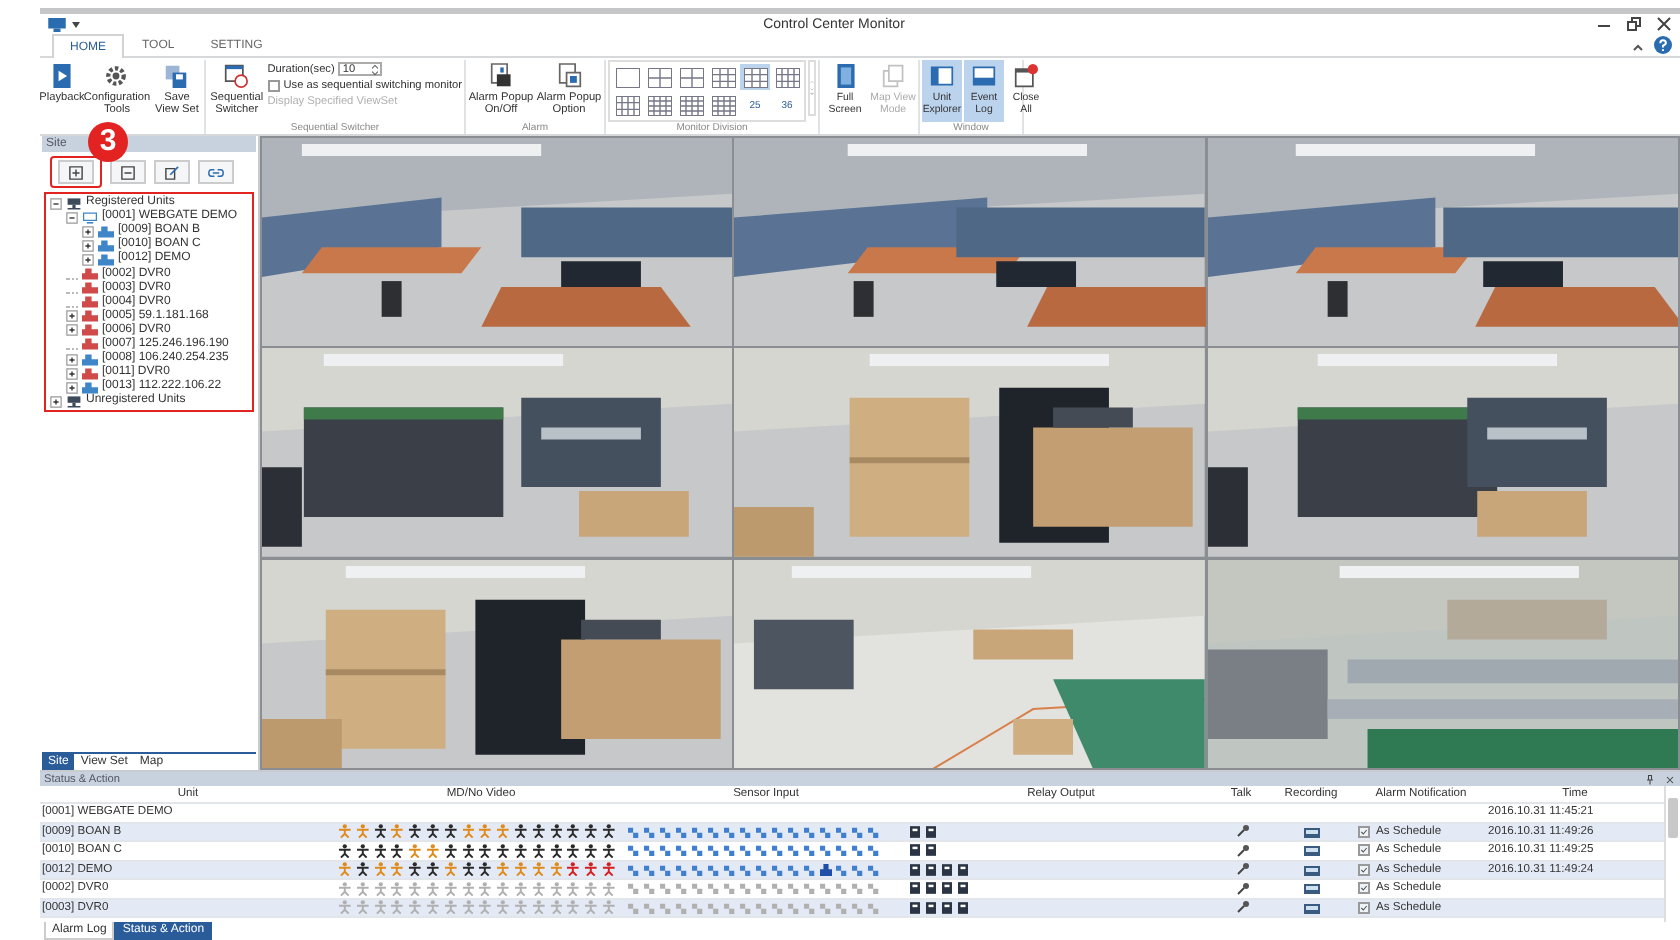 This screenshot has width=1680, height=940. I want to click on minus-icon, so click(128, 172).